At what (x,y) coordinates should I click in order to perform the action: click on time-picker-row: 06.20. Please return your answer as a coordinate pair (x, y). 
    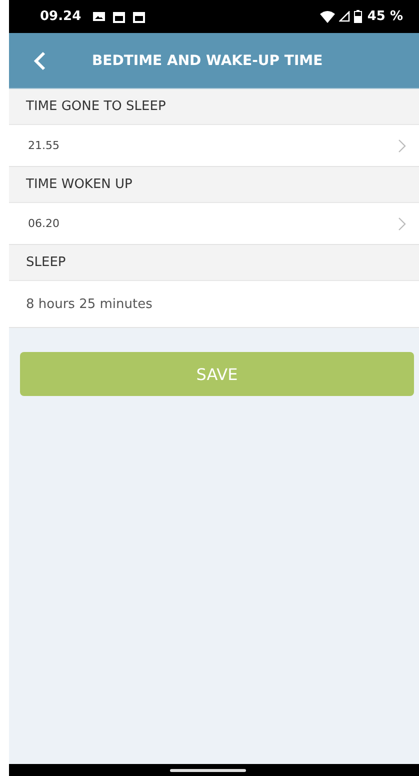
    Looking at the image, I should click on (214, 224).